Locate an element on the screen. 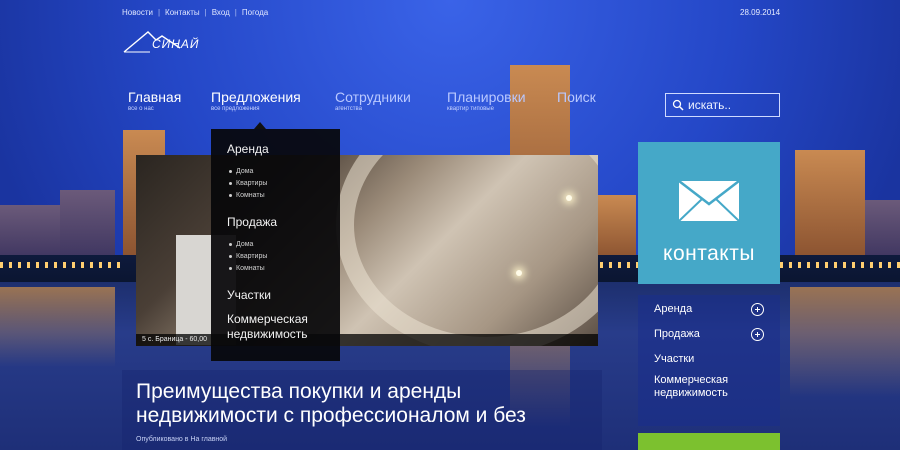 The image size is (900, 450). side-item-label: Аренда is located at coordinates (673, 309).